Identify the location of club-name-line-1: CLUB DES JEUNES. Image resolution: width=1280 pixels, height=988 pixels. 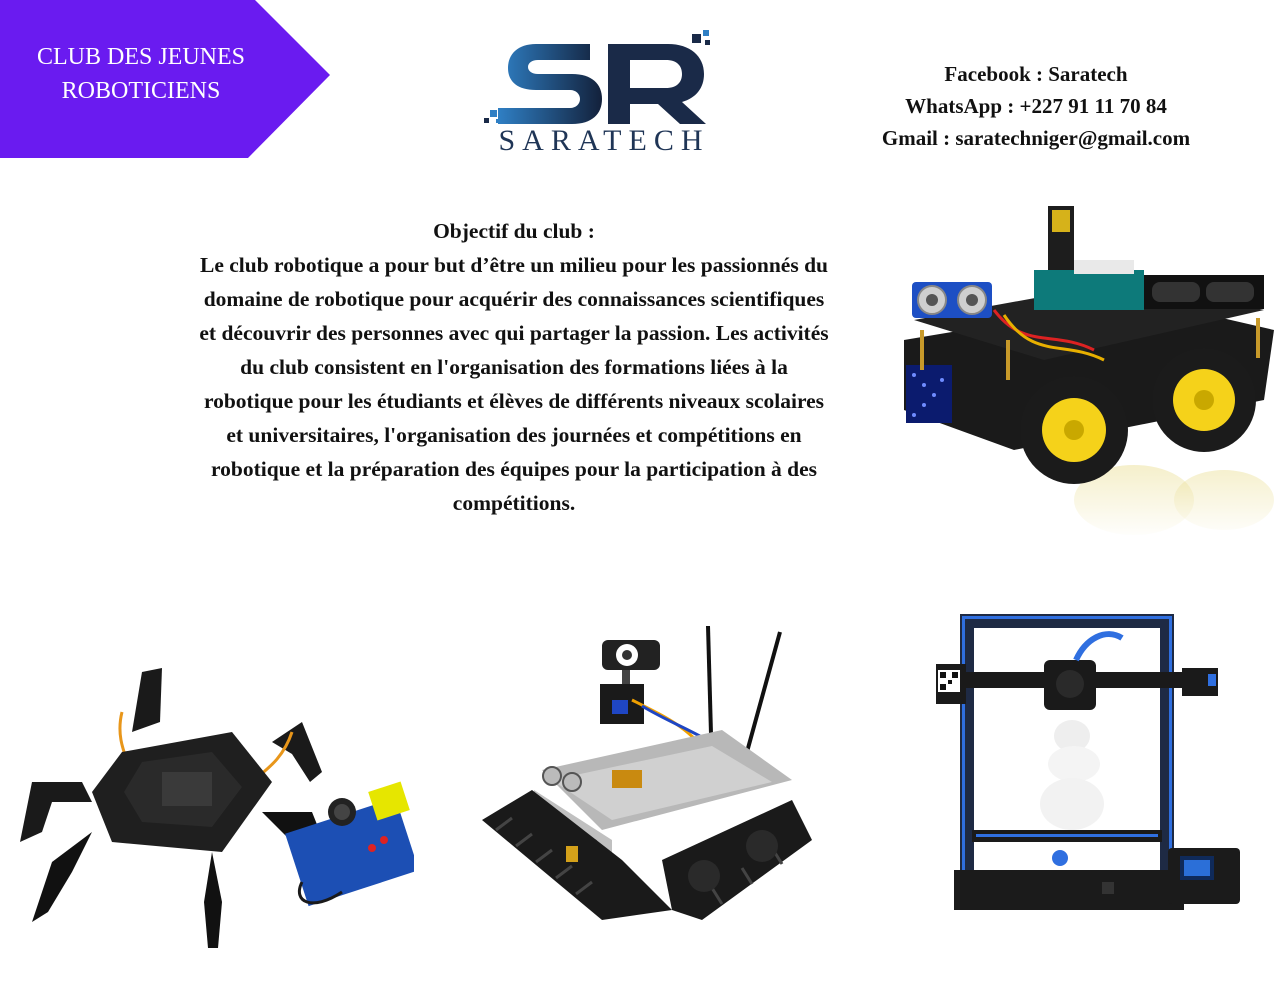
(141, 57).